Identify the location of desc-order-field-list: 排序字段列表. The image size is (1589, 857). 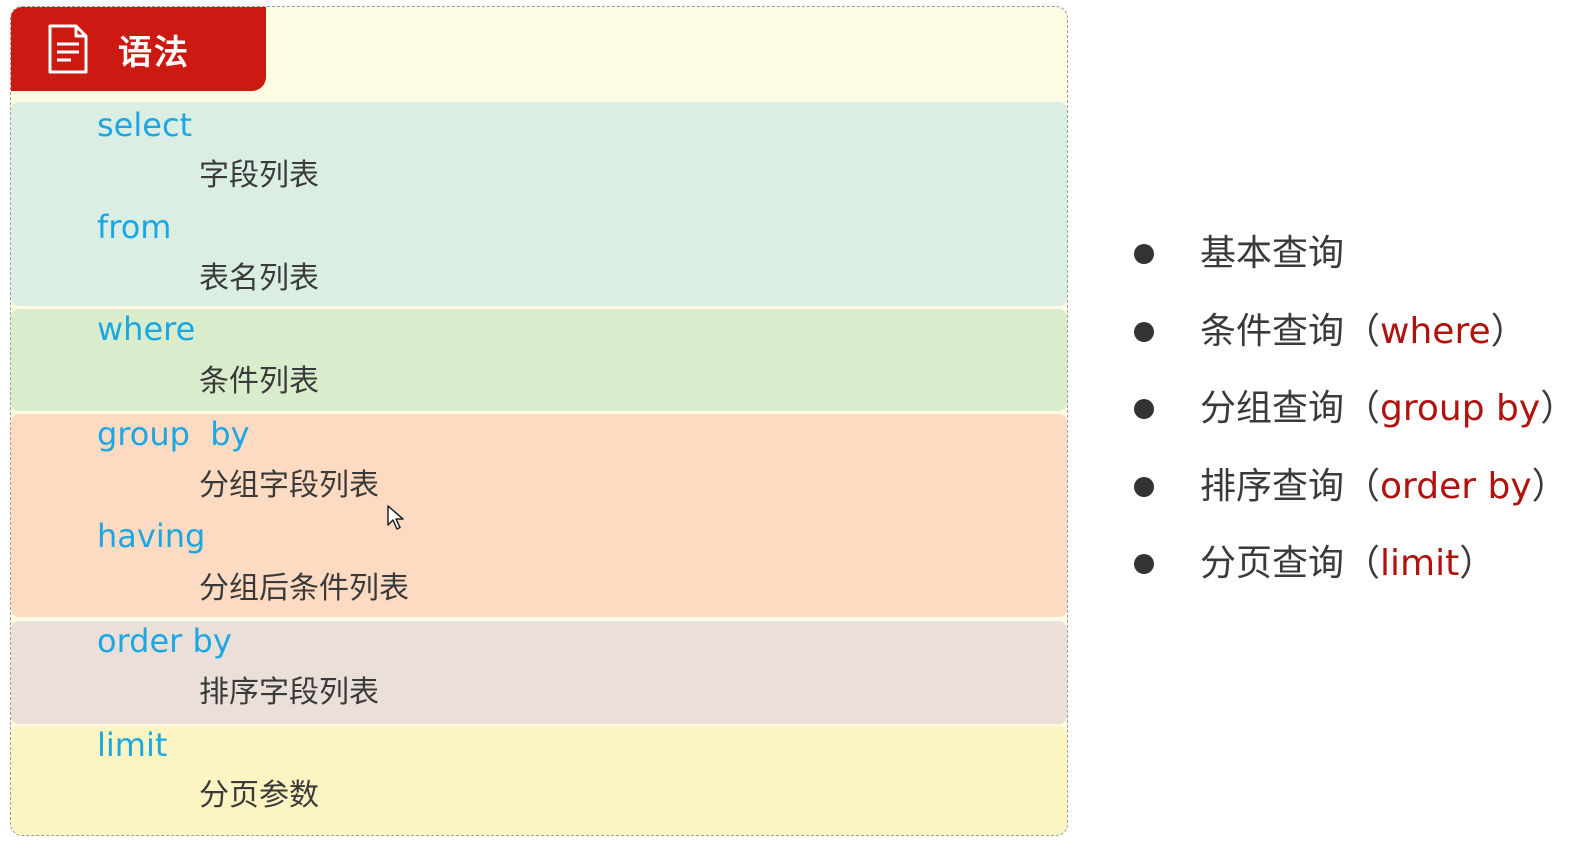
(289, 692).